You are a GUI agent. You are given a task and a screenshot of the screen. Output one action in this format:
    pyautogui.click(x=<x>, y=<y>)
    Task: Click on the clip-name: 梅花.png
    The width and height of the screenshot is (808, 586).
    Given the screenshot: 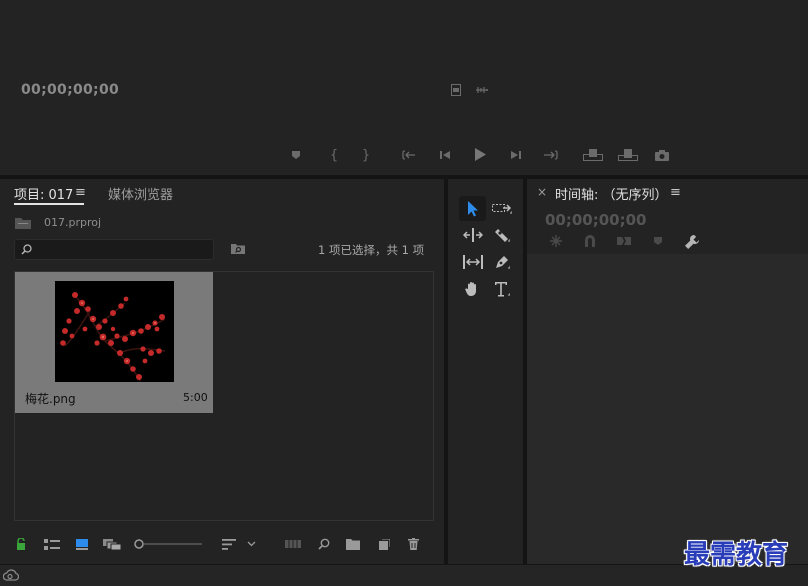 What is the action you would take?
    pyautogui.click(x=50, y=398)
    